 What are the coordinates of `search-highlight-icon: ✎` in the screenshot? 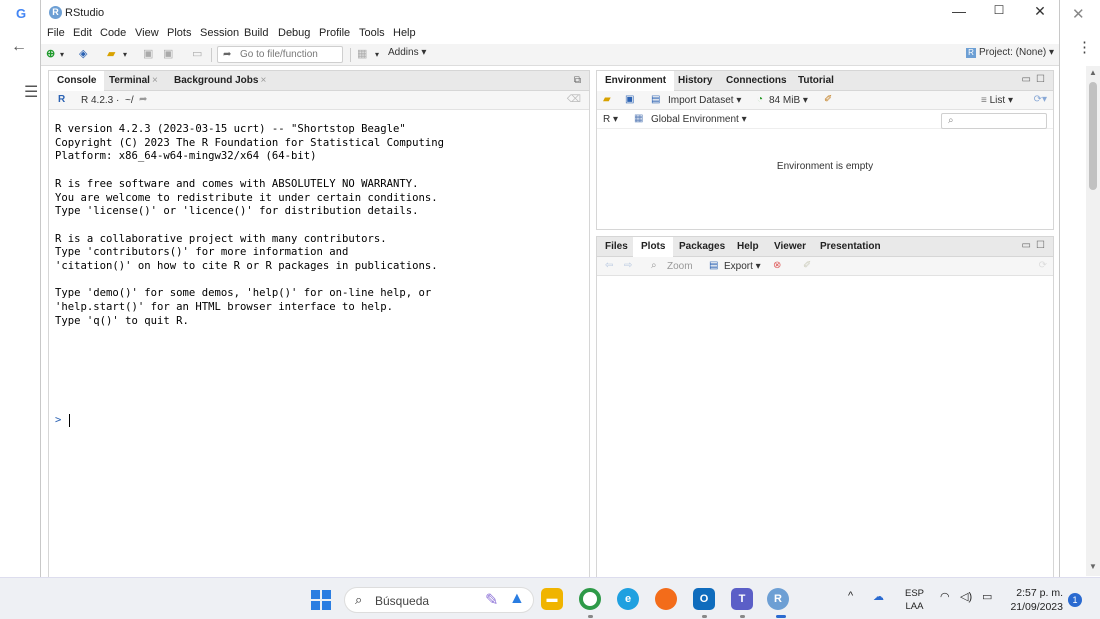 It's located at (492, 600).